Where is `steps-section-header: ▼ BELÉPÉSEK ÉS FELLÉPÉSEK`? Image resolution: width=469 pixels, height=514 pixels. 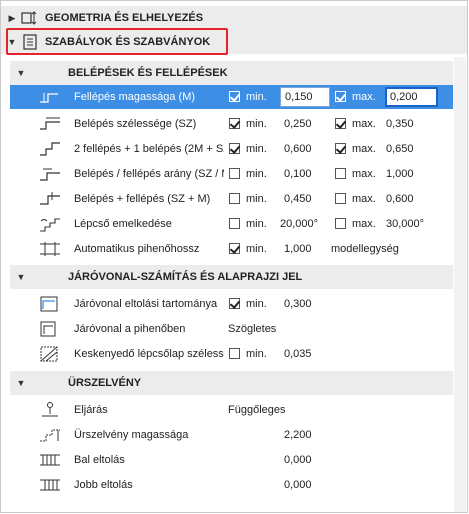 steps-section-header: ▼ BELÉPÉSEK ÉS FELLÉPÉSEK is located at coordinates (231, 73).